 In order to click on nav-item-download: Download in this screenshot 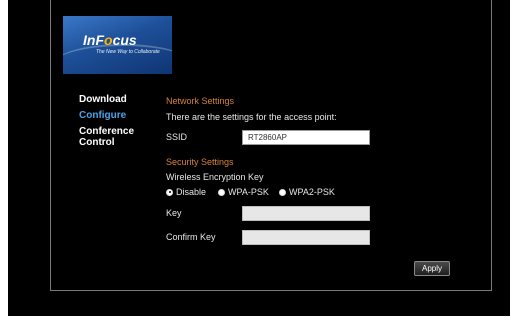, I will do `click(119, 99)`.